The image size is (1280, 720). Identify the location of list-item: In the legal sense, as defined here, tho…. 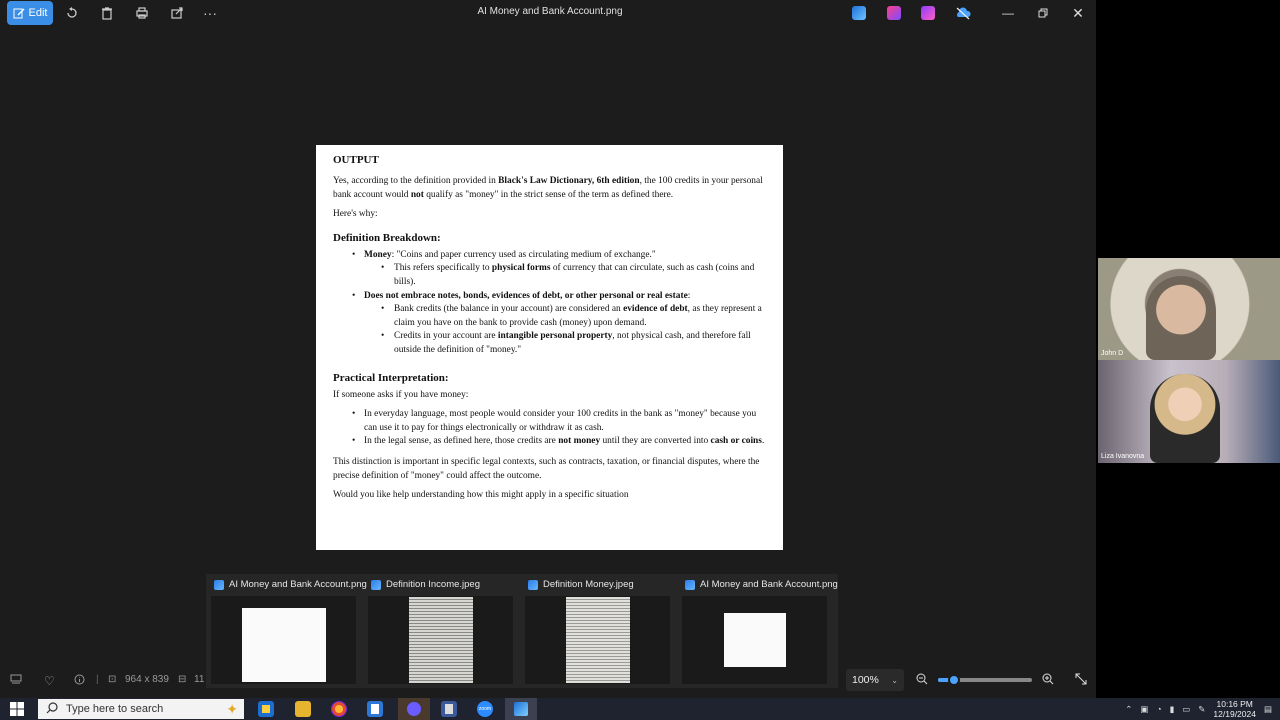
(550, 442).